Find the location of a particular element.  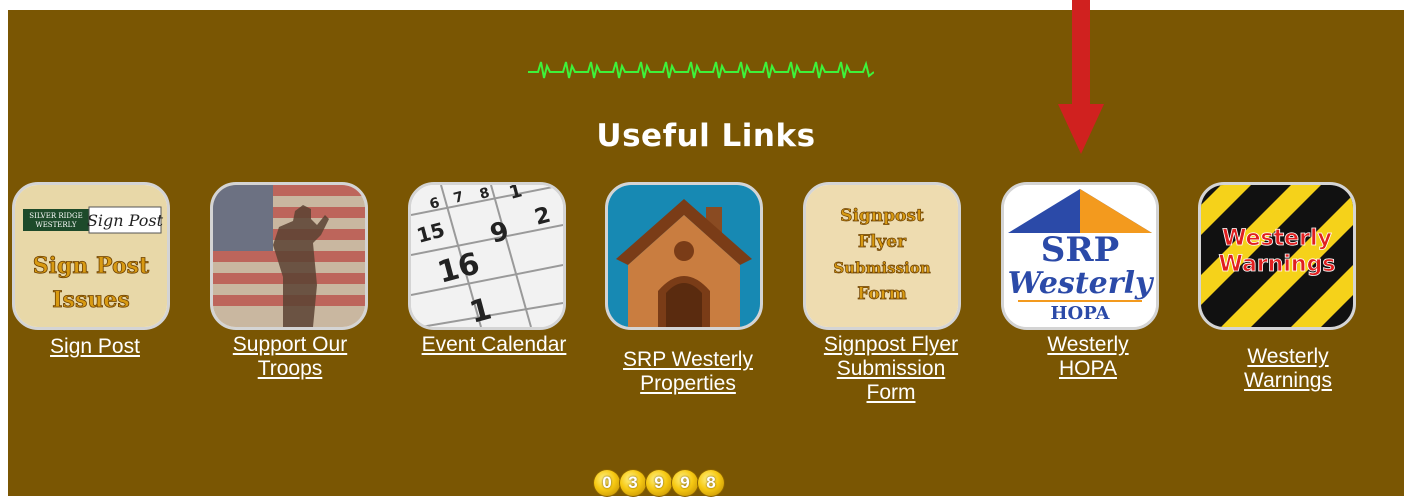

link-westerly-hopa: Westerly HOPA is located at coordinates (1088, 357).